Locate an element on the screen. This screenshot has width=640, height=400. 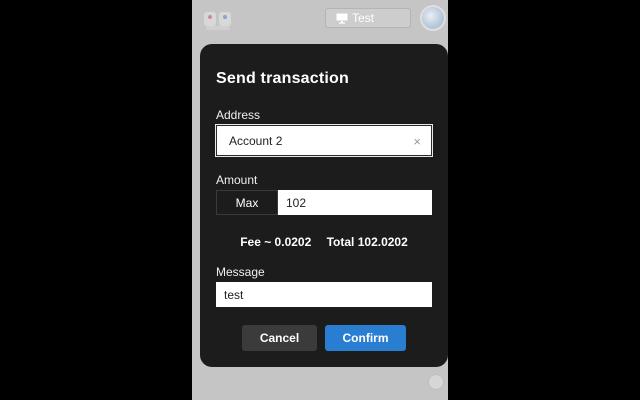
network-selector: Test is located at coordinates (368, 18).